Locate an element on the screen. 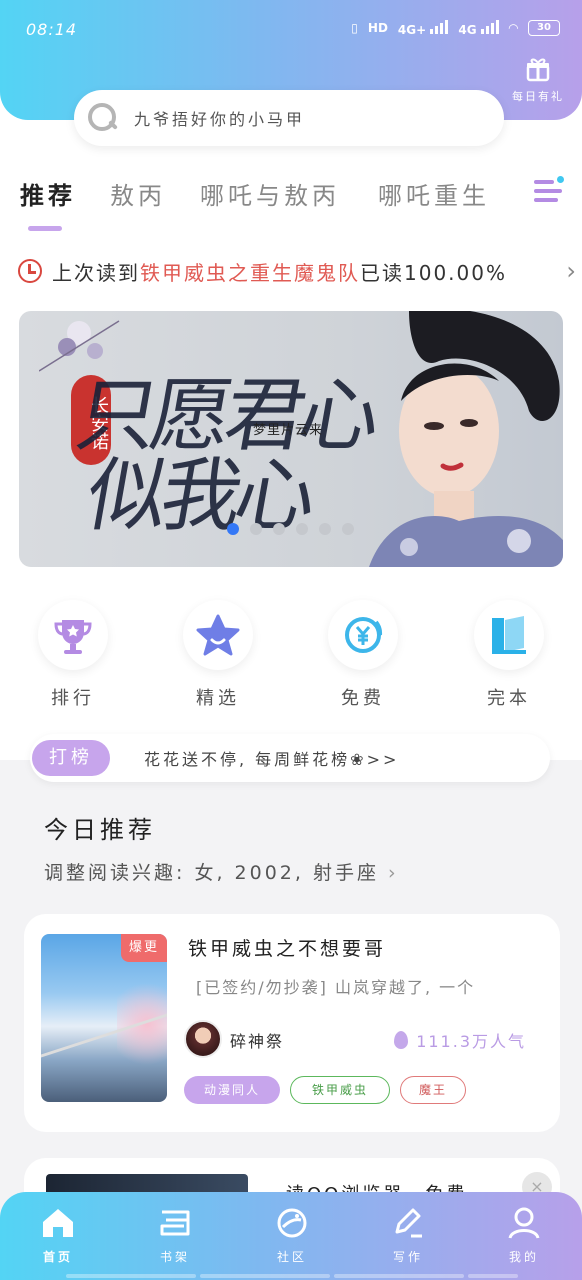 The height and width of the screenshot is (1280, 582). quick-completed-label: 完本 is located at coordinates (509, 698).